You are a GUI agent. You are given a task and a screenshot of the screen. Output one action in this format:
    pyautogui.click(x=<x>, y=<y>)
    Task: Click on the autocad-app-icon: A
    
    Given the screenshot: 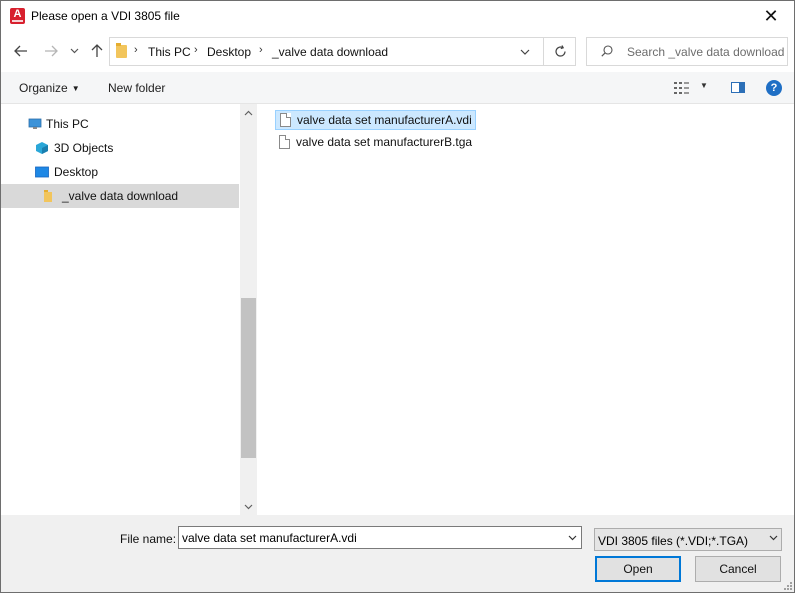 What is the action you would take?
    pyautogui.click(x=17, y=16)
    